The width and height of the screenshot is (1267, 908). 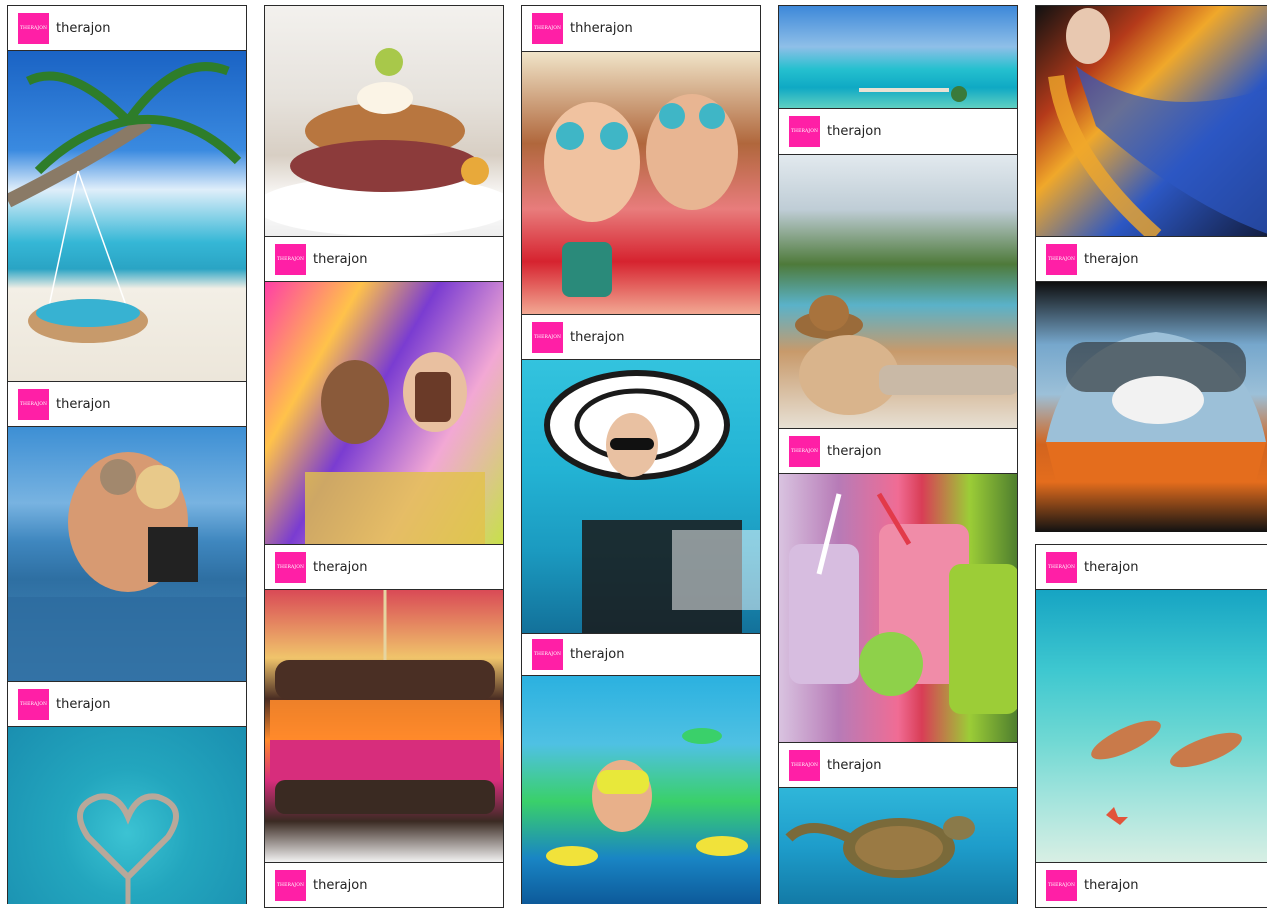 What do you see at coordinates (898, 291) in the screenshot?
I see `pin-image-pool-lounge` at bounding box center [898, 291].